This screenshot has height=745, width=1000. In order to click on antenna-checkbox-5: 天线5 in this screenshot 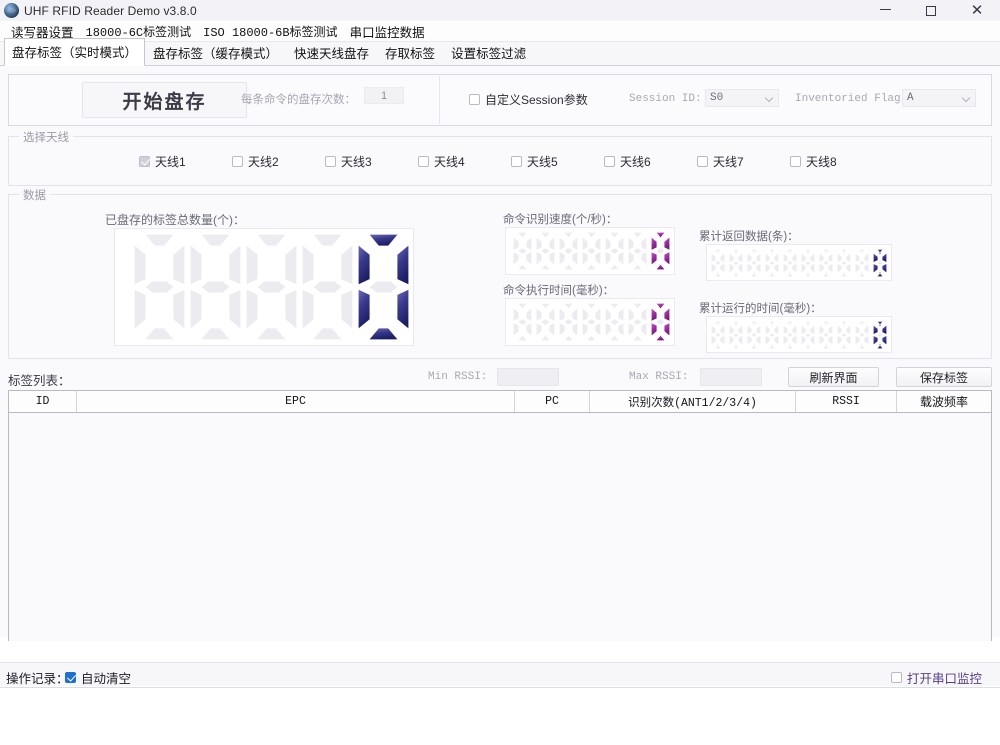, I will do `click(557, 161)`.